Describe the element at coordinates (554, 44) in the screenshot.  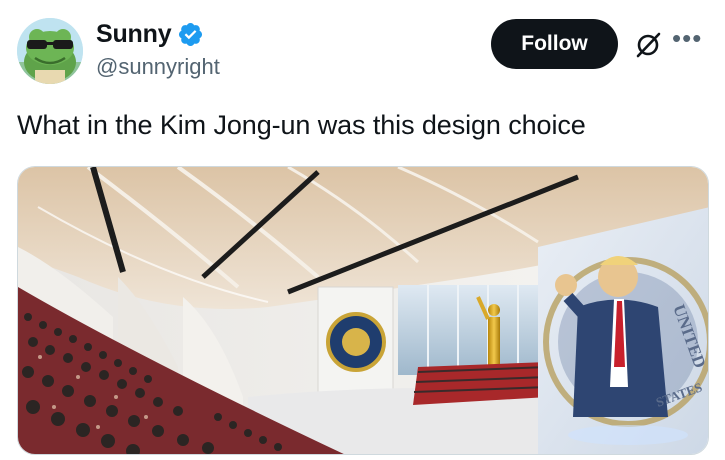
I see `follow-button: Follow` at that location.